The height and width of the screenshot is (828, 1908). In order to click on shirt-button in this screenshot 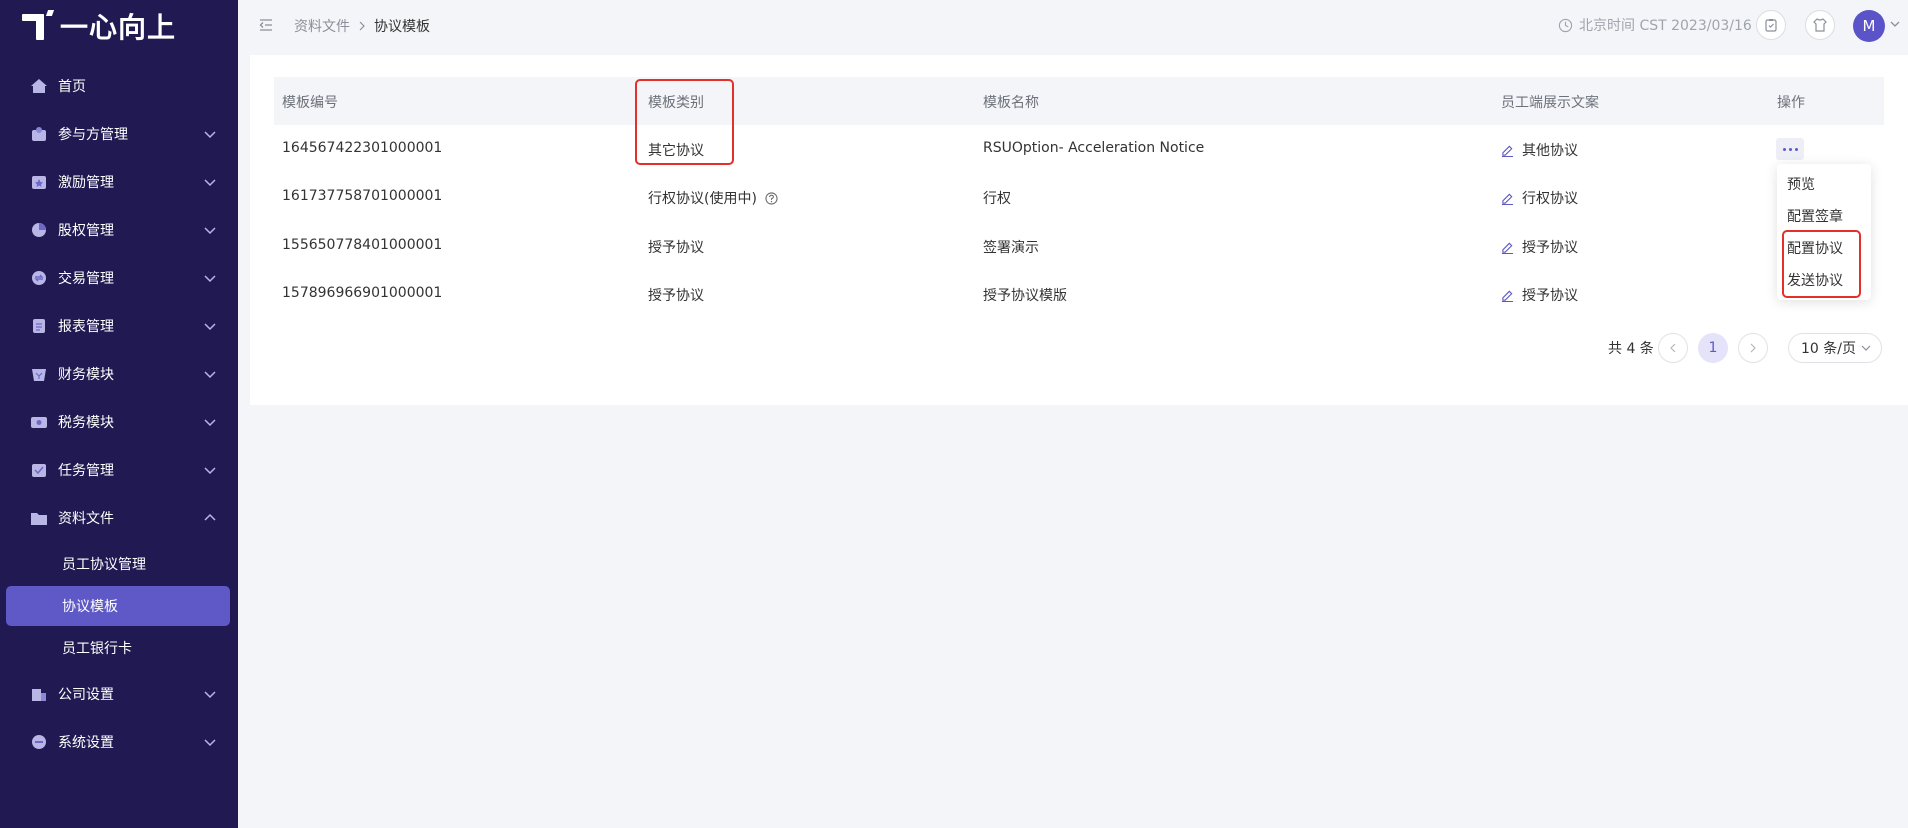, I will do `click(1820, 25)`.